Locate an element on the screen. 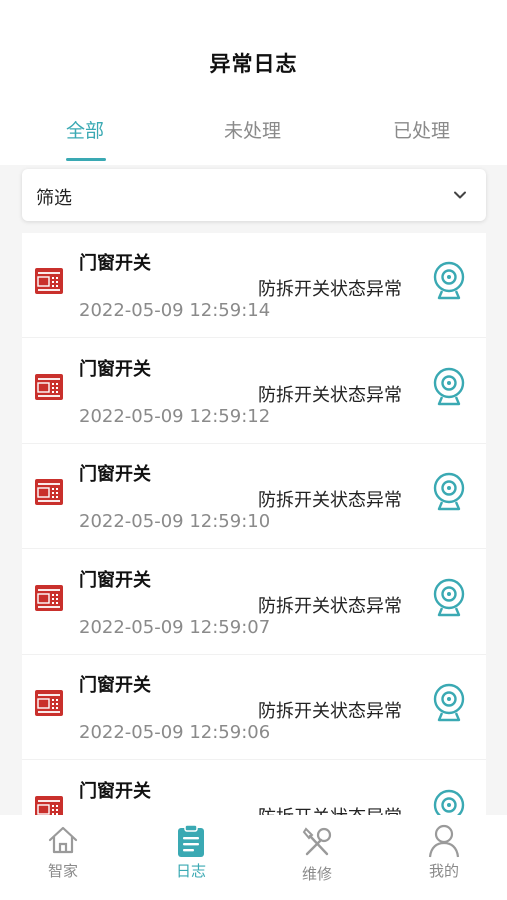 This screenshot has height=900, width=507. filter-label: 筛选 is located at coordinates (54, 198).